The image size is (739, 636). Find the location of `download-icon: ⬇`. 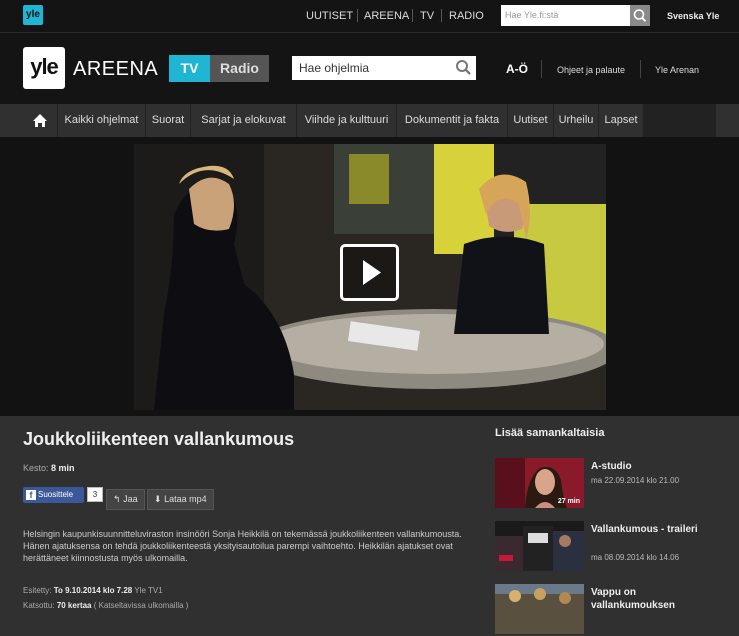

download-icon: ⬇ is located at coordinates (158, 499).